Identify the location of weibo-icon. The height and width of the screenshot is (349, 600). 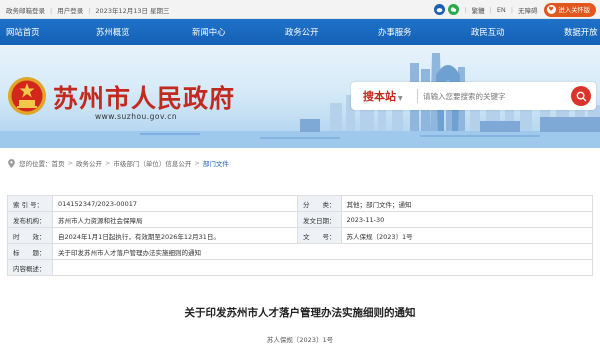
(440, 9).